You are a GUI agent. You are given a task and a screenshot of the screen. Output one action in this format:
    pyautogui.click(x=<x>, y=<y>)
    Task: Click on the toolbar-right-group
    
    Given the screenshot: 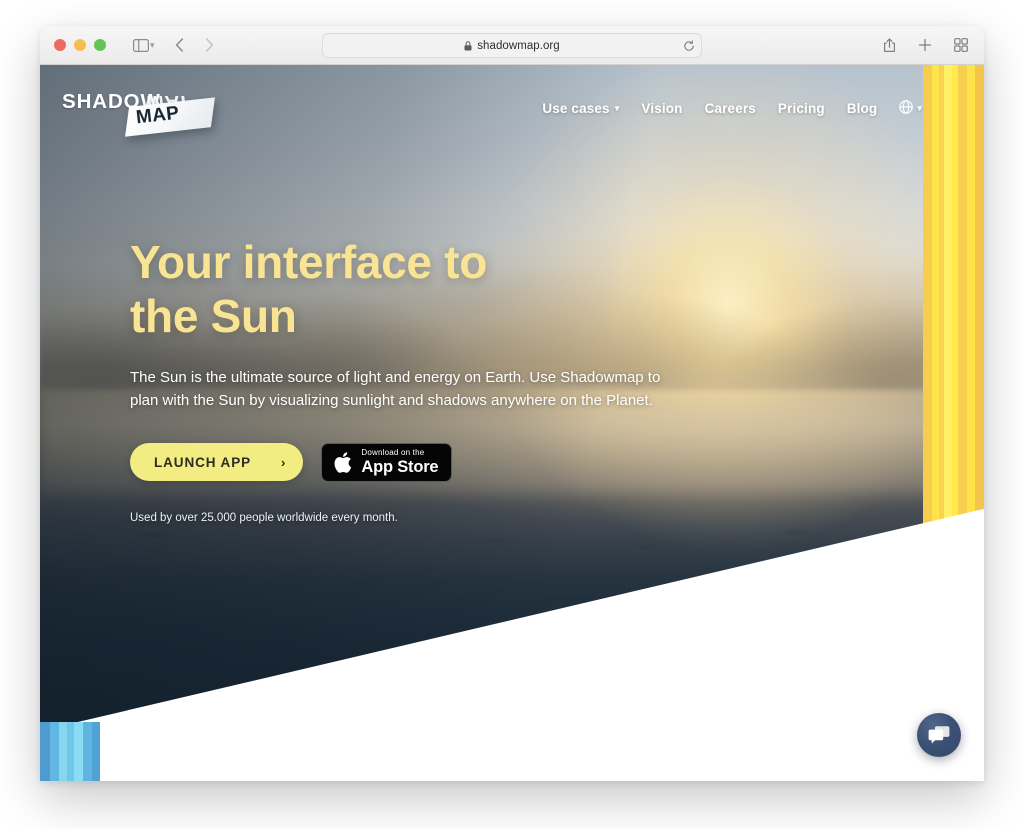 What is the action you would take?
    pyautogui.click(x=925, y=45)
    